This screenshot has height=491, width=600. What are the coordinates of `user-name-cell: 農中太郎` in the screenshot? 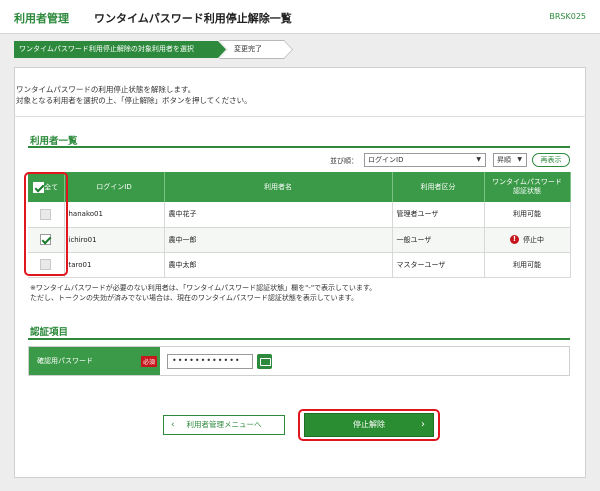 It's located at (278, 265).